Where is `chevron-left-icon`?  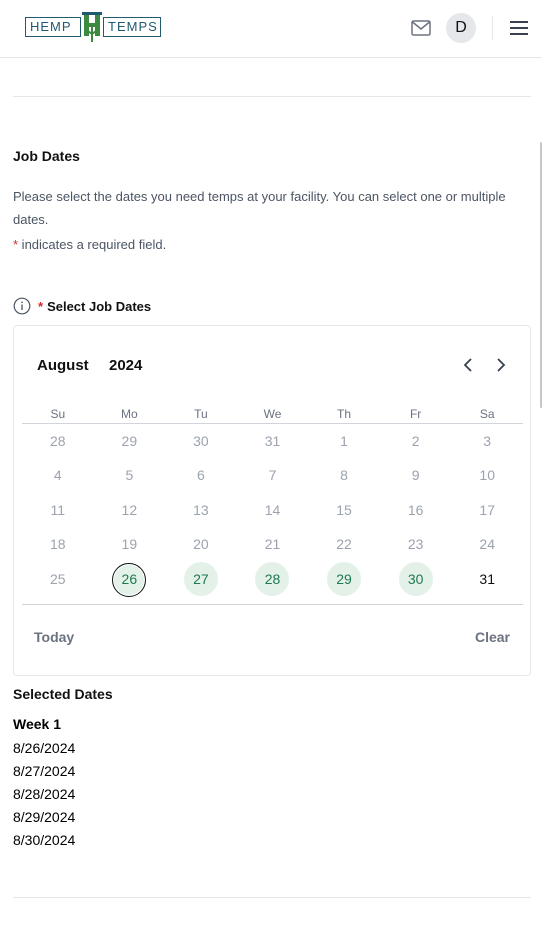
chevron-left-icon is located at coordinates (469, 365).